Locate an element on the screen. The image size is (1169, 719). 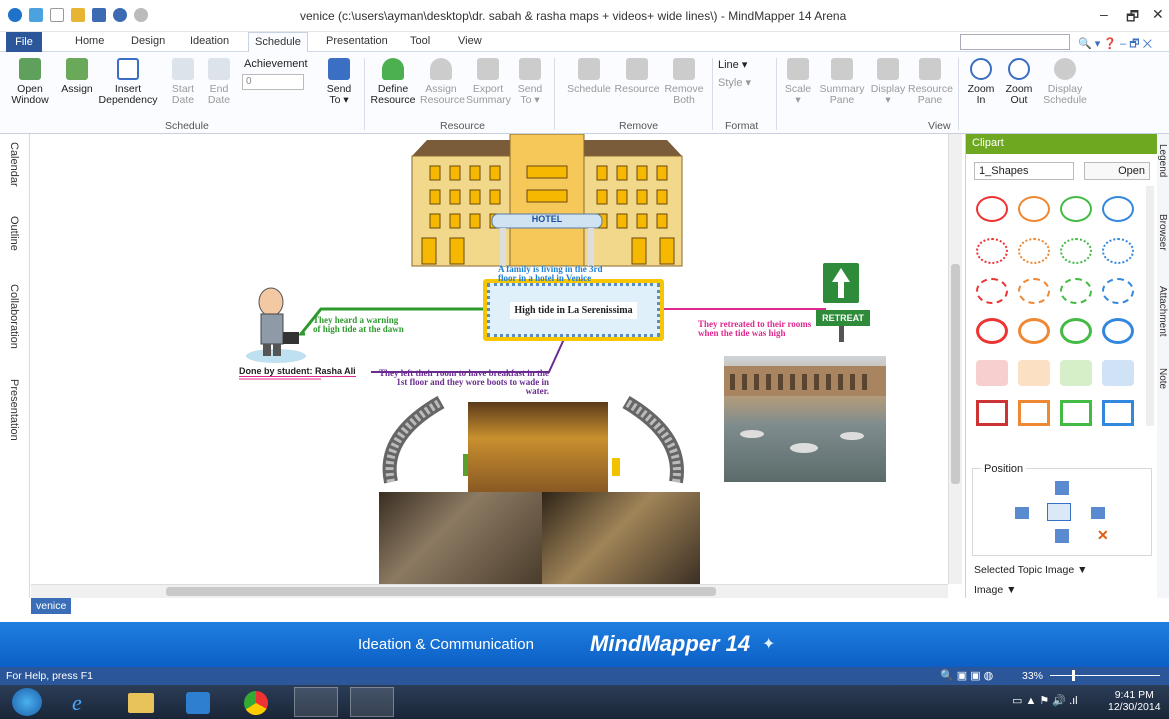
tab-home: Home is located at coordinates (89, 41).